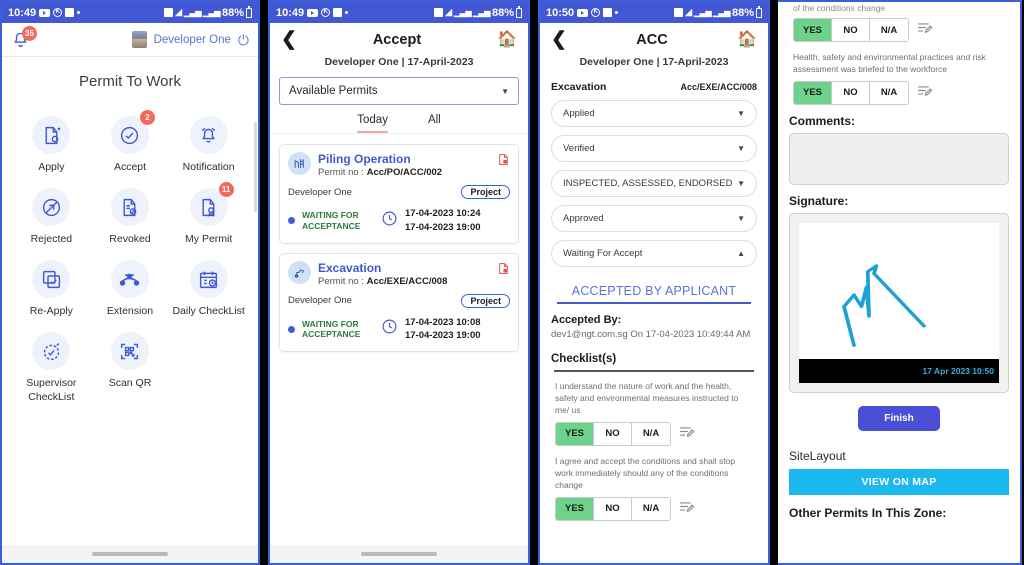 The height and width of the screenshot is (565, 1024). What do you see at coordinates (741, 253) in the screenshot?
I see `chevron-up-icon: ▲` at bounding box center [741, 253].